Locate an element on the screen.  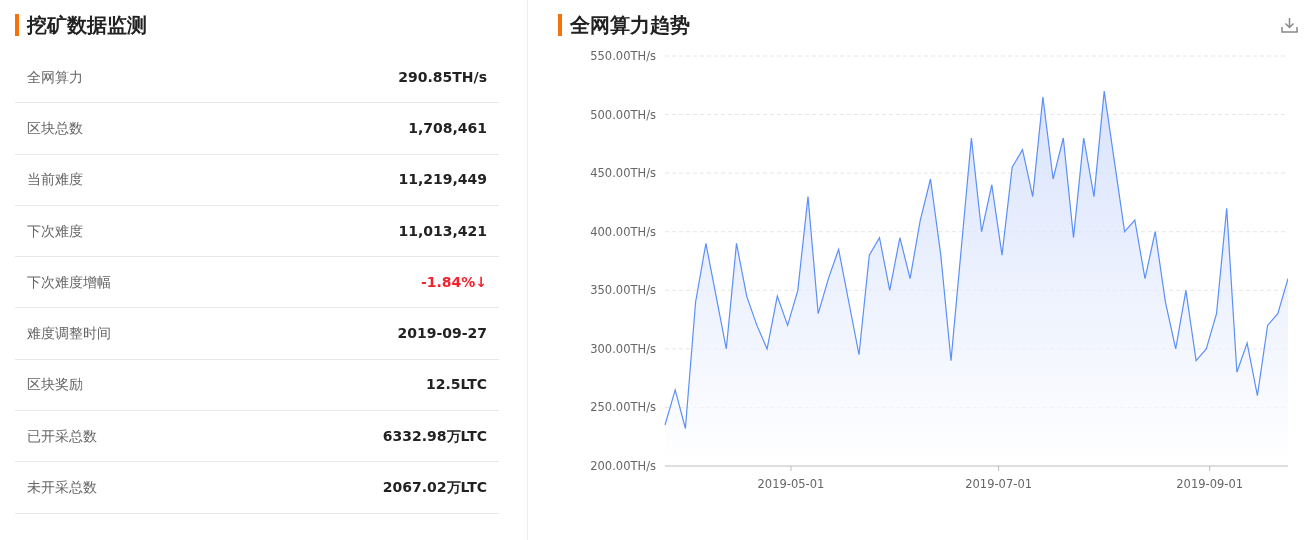
stat-value: 2019-09-27 is located at coordinates (442, 334).